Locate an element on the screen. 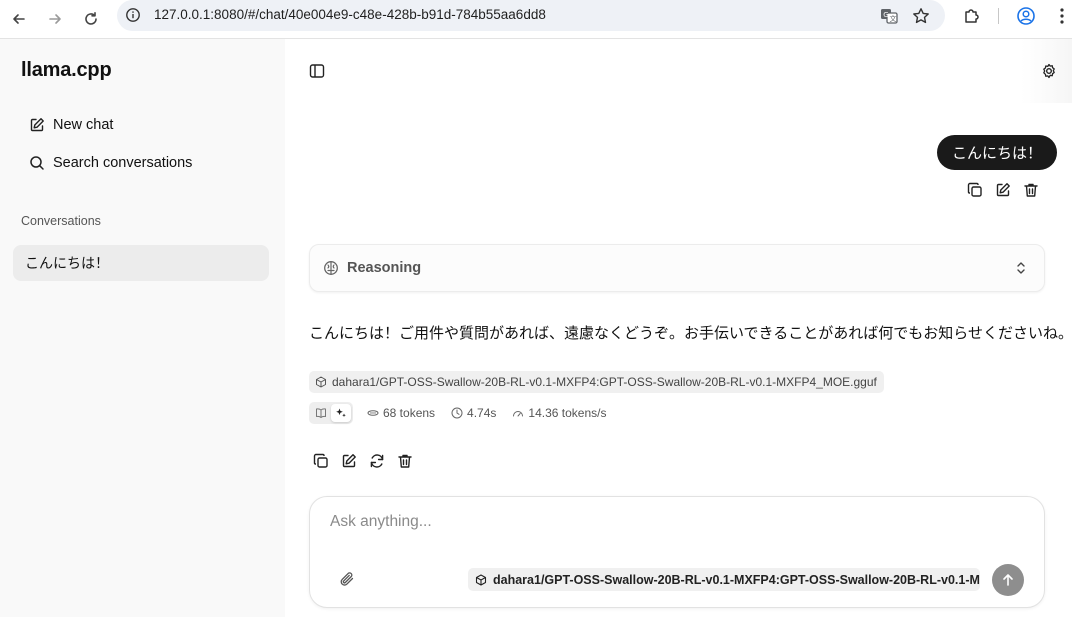 This screenshot has height=617, width=1072. bookmark-star-icon is located at coordinates (921, 16).